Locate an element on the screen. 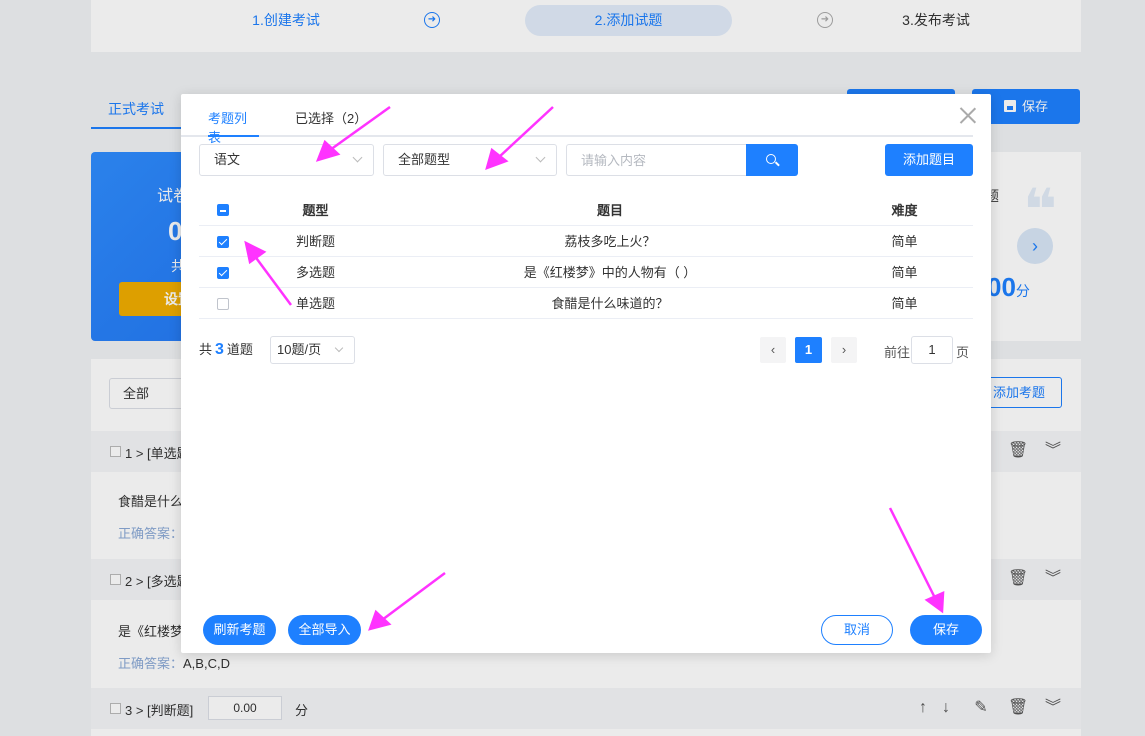  tab-selected: 已选择（2） is located at coordinates (331, 122).